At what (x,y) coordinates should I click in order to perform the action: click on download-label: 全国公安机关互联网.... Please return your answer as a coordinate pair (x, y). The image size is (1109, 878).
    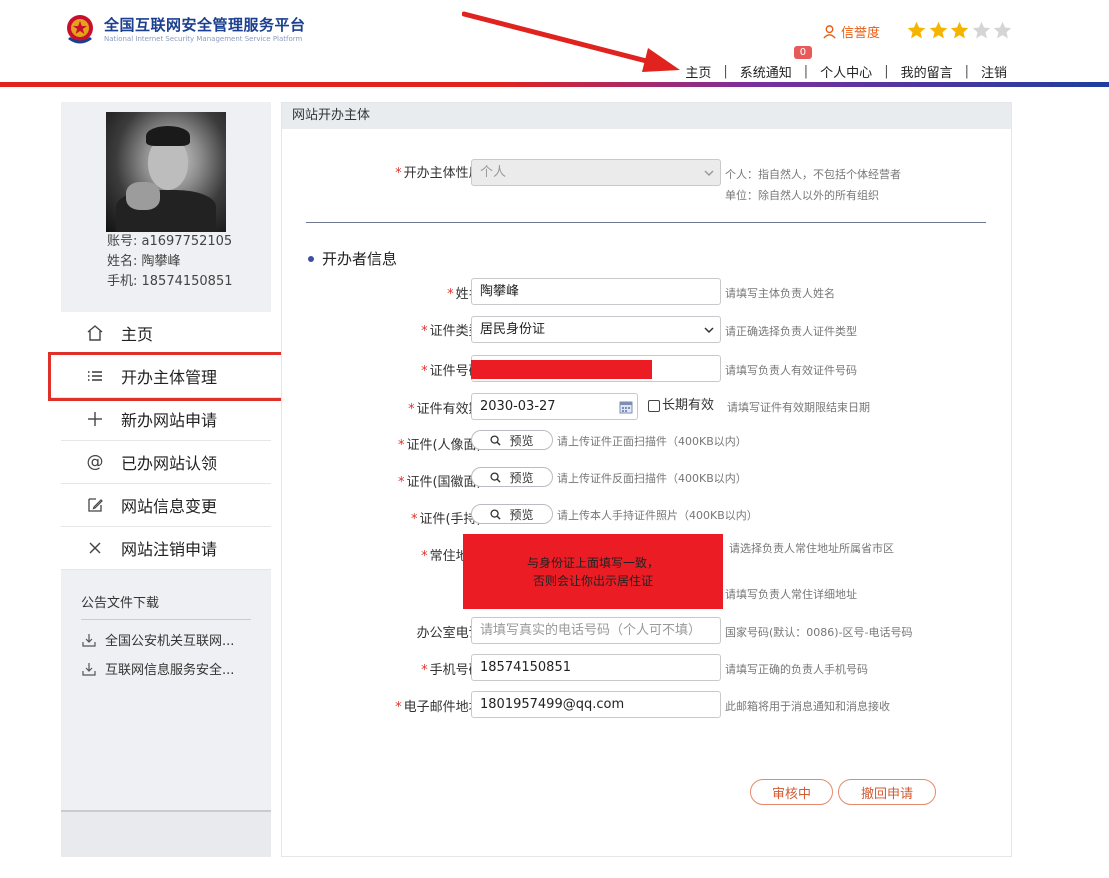
    Looking at the image, I should click on (170, 641).